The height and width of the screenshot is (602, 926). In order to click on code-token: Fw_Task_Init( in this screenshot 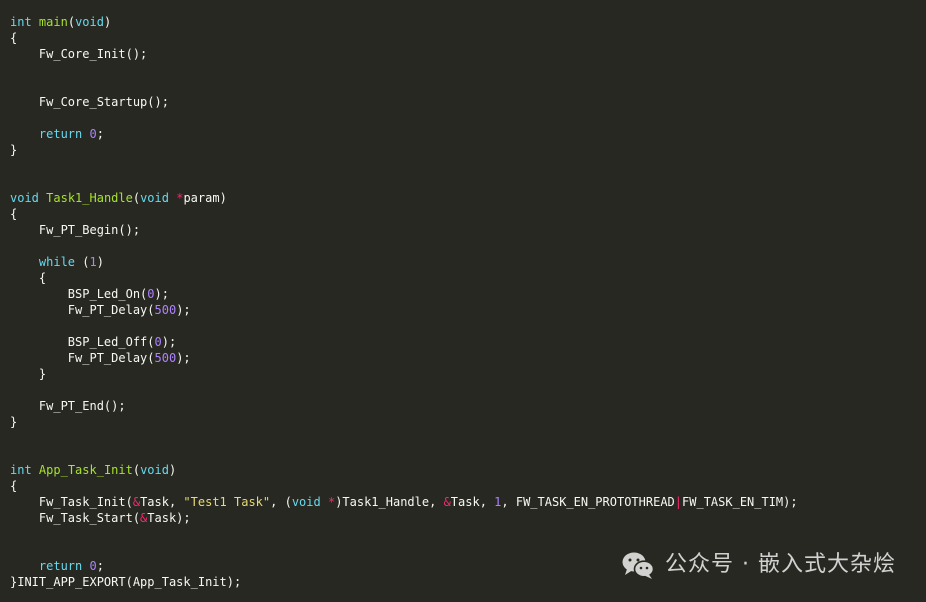, I will do `click(71, 502)`.